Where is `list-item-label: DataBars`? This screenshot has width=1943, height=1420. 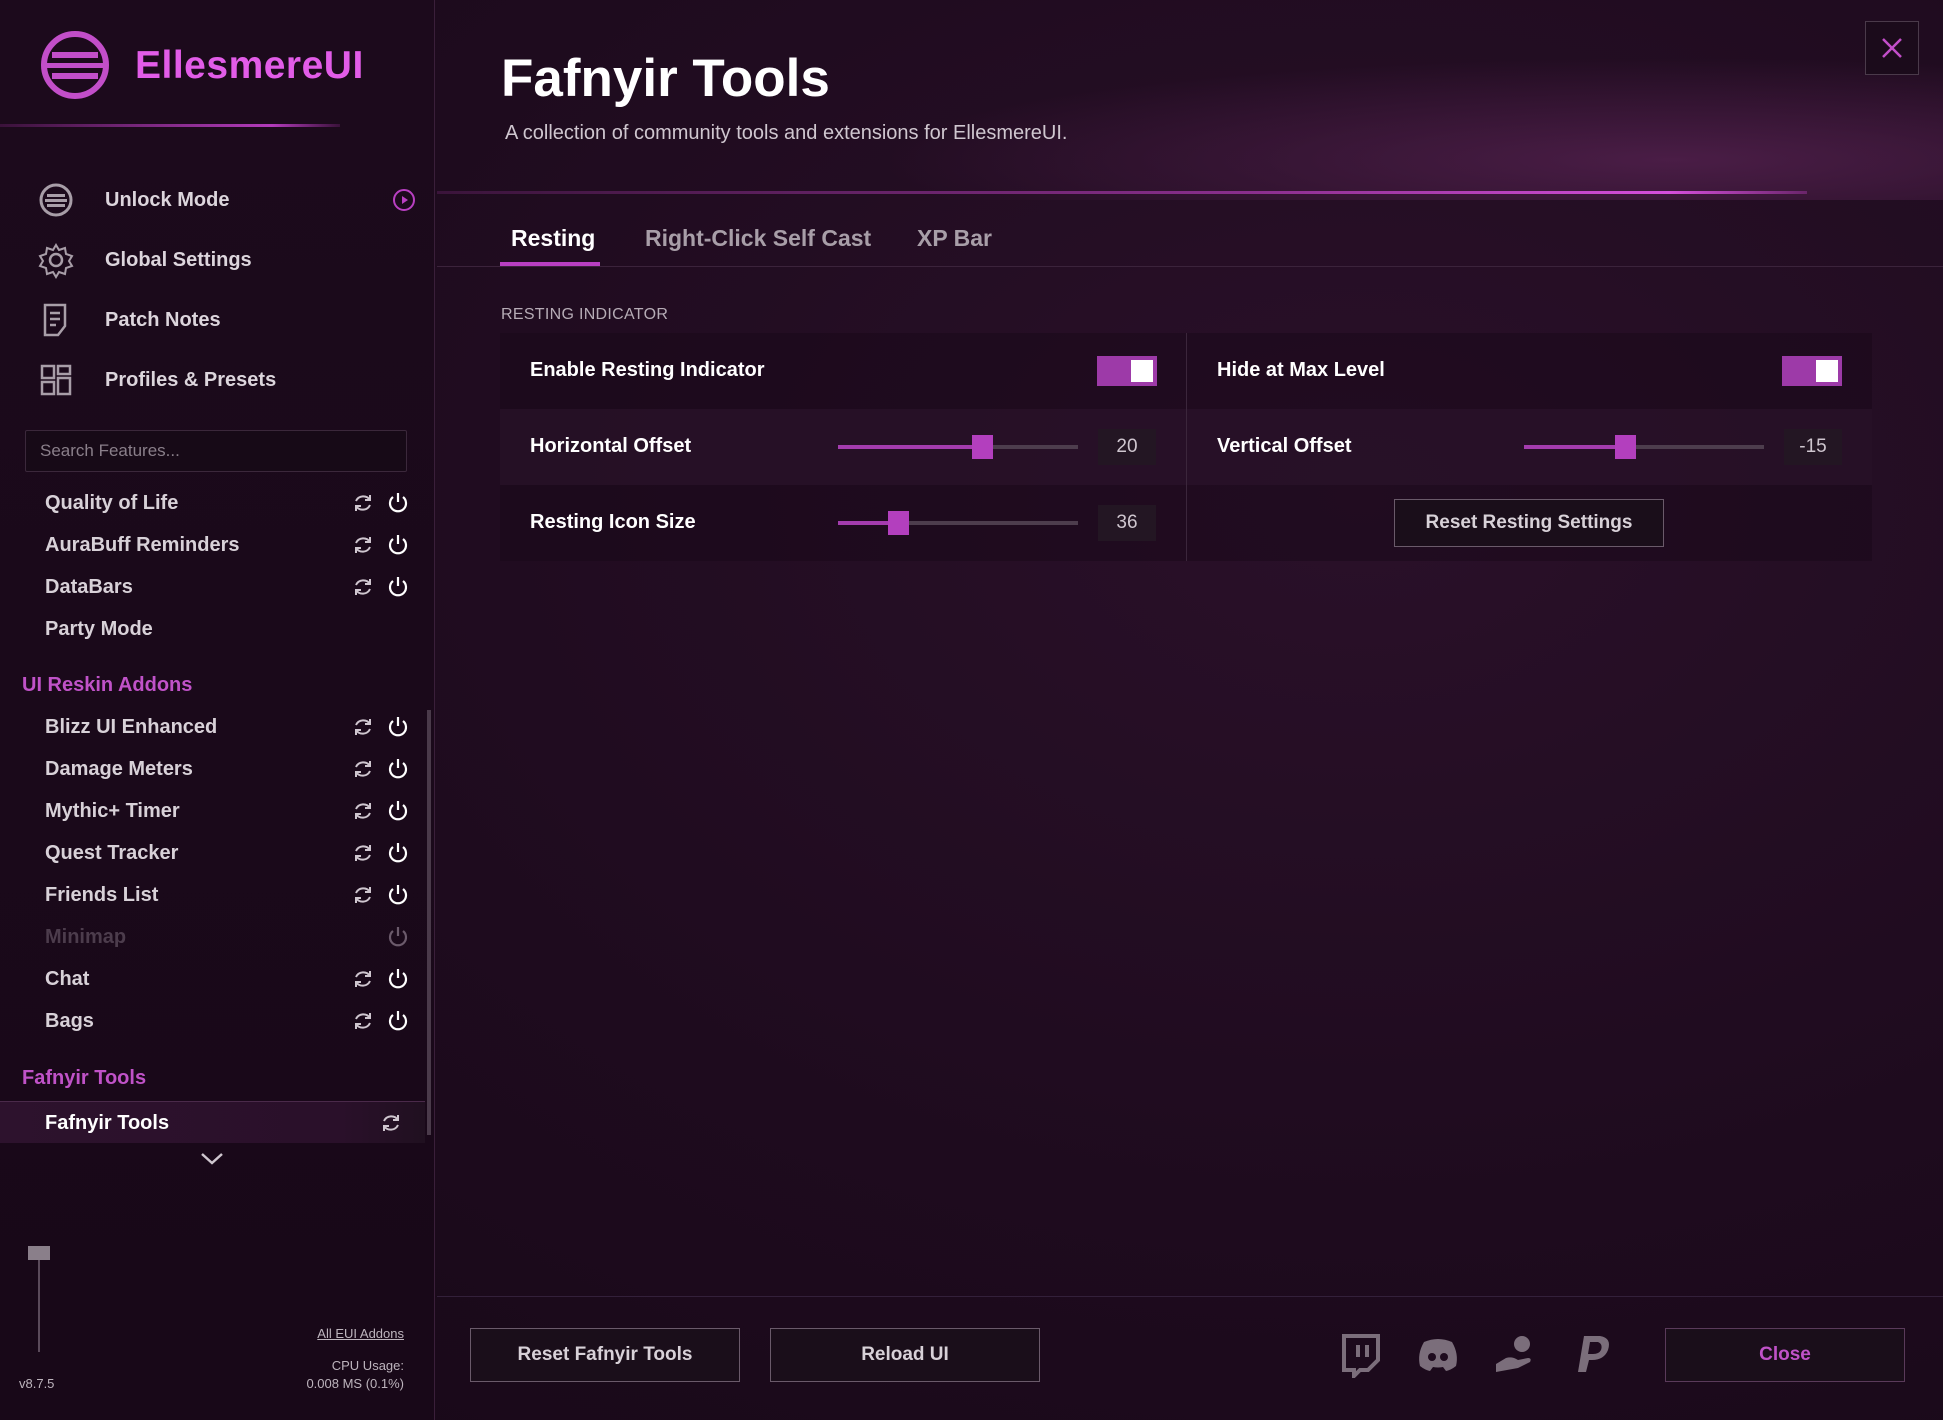 list-item-label: DataBars is located at coordinates (89, 587).